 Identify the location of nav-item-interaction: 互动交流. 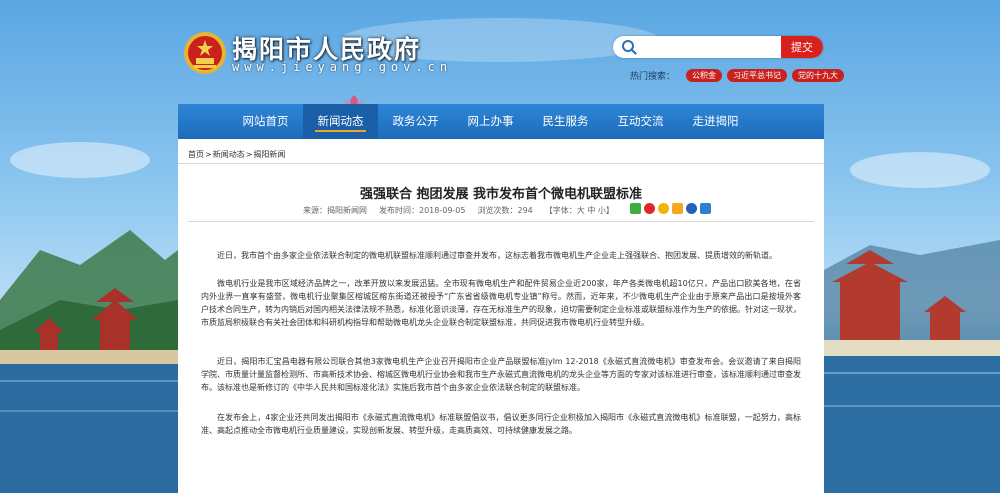
(640, 121).